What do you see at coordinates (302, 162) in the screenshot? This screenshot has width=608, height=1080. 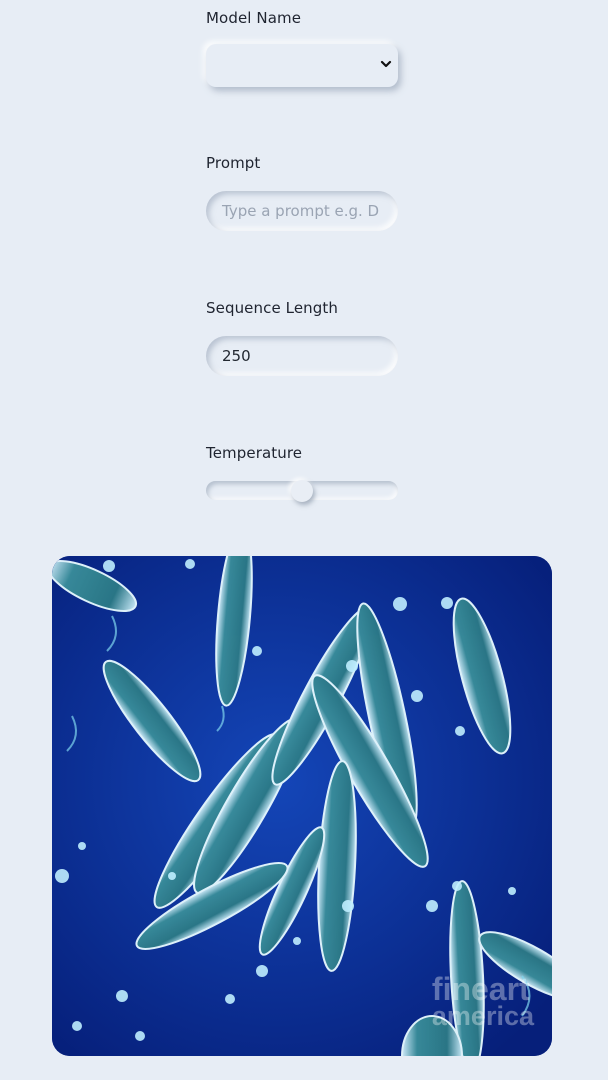 I see `prompt-label: Prompt` at bounding box center [302, 162].